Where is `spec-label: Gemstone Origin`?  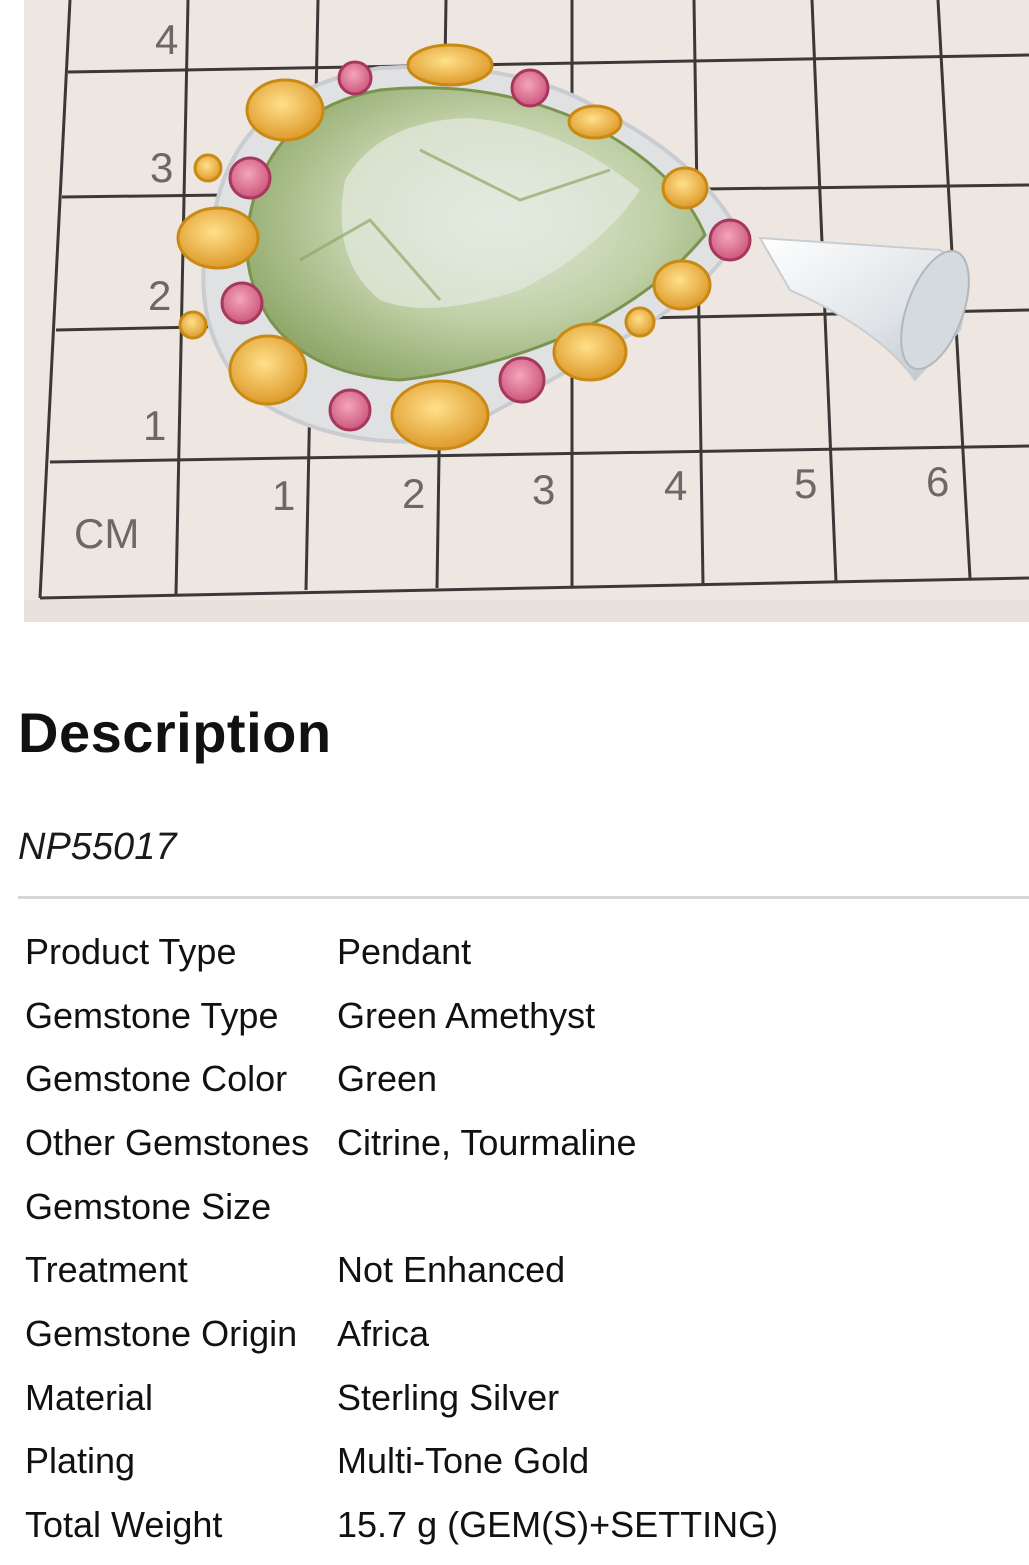 spec-label: Gemstone Origin is located at coordinates (161, 1333).